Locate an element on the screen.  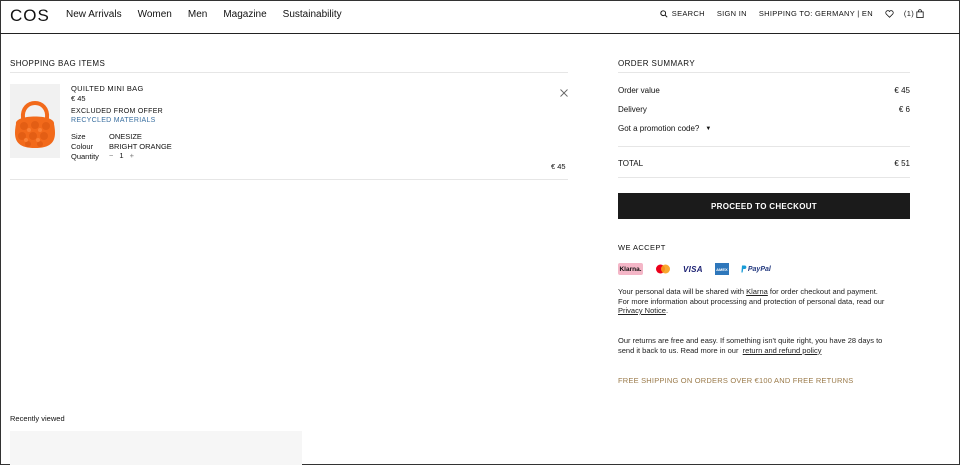
promo-code-label: Got a promotion code? is located at coordinates (659, 128).